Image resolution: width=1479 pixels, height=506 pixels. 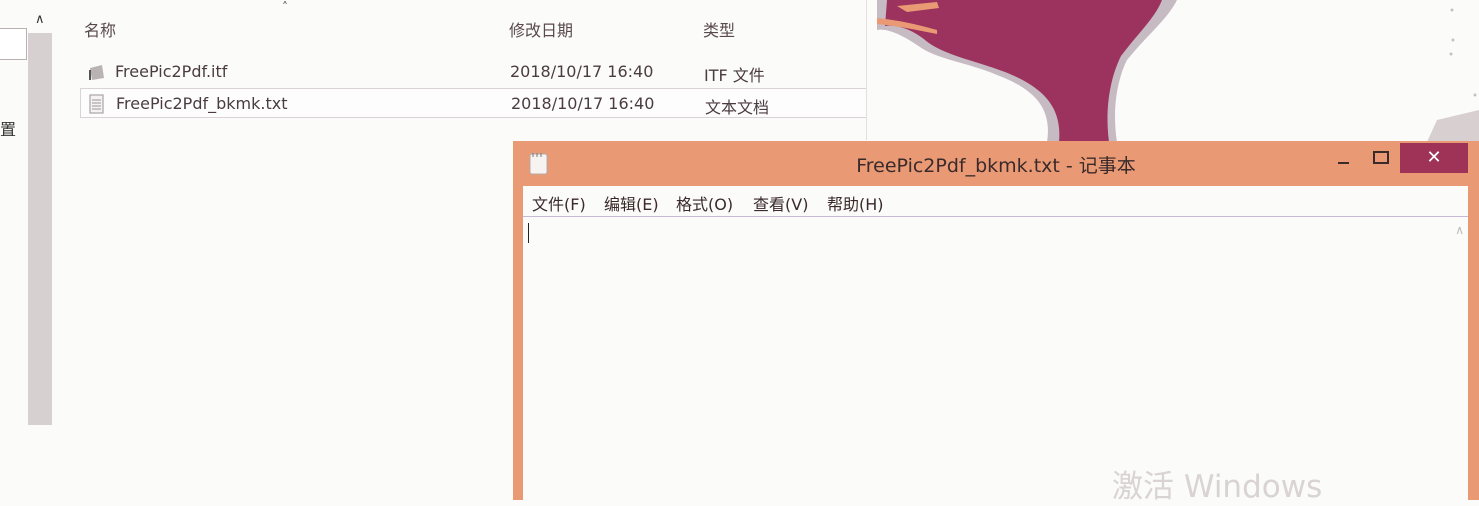 I want to click on notepad-menubar: 文件(F) 编辑(E) 格式(O) 查看(V) 帮助(H), so click(x=995, y=201).